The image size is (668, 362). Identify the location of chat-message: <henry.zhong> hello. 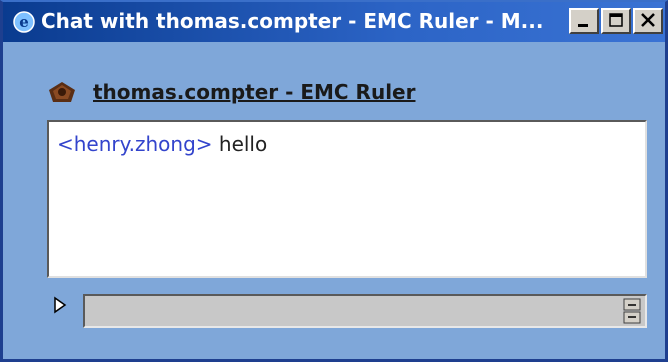
(347, 144).